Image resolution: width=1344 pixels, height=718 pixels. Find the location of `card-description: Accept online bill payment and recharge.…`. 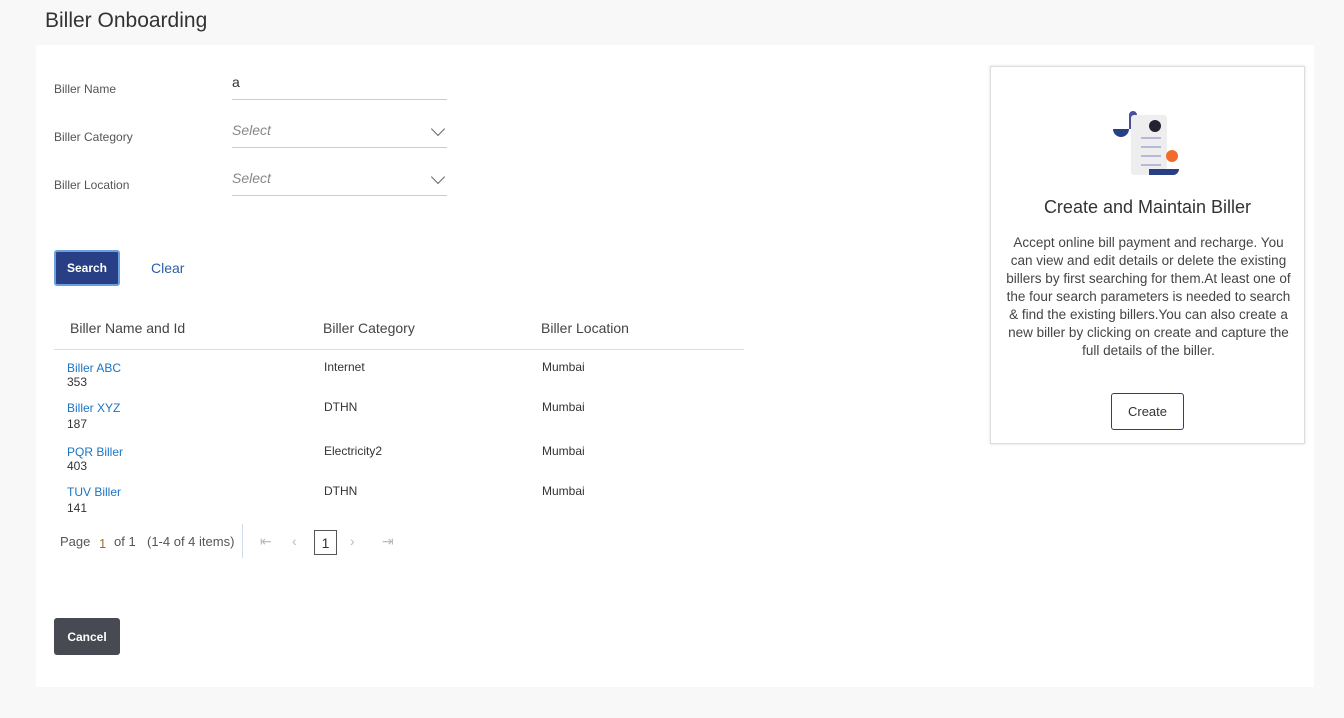

card-description: Accept online bill payment and recharge.… is located at coordinates (1148, 296).